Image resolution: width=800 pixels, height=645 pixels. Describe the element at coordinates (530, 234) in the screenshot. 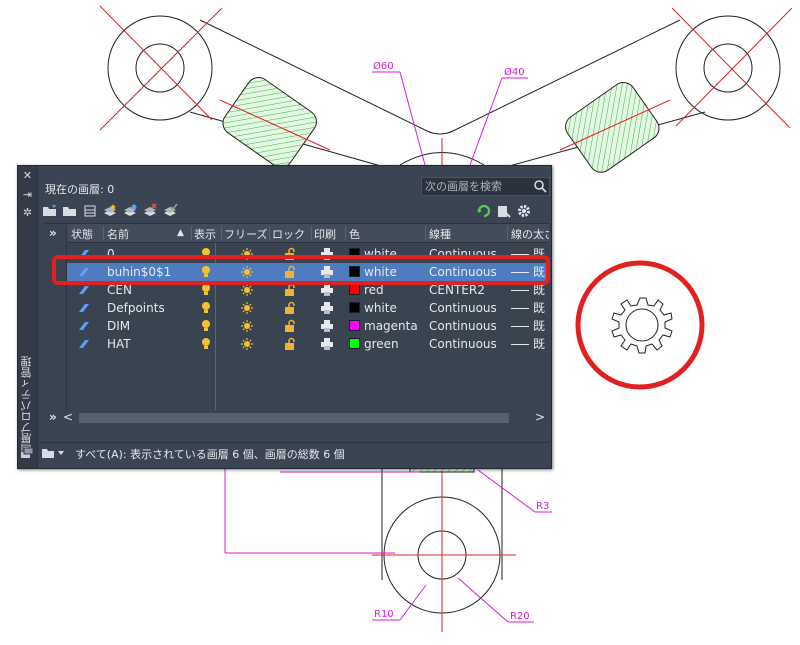

I see `header-lineweight: 線の太さ` at that location.